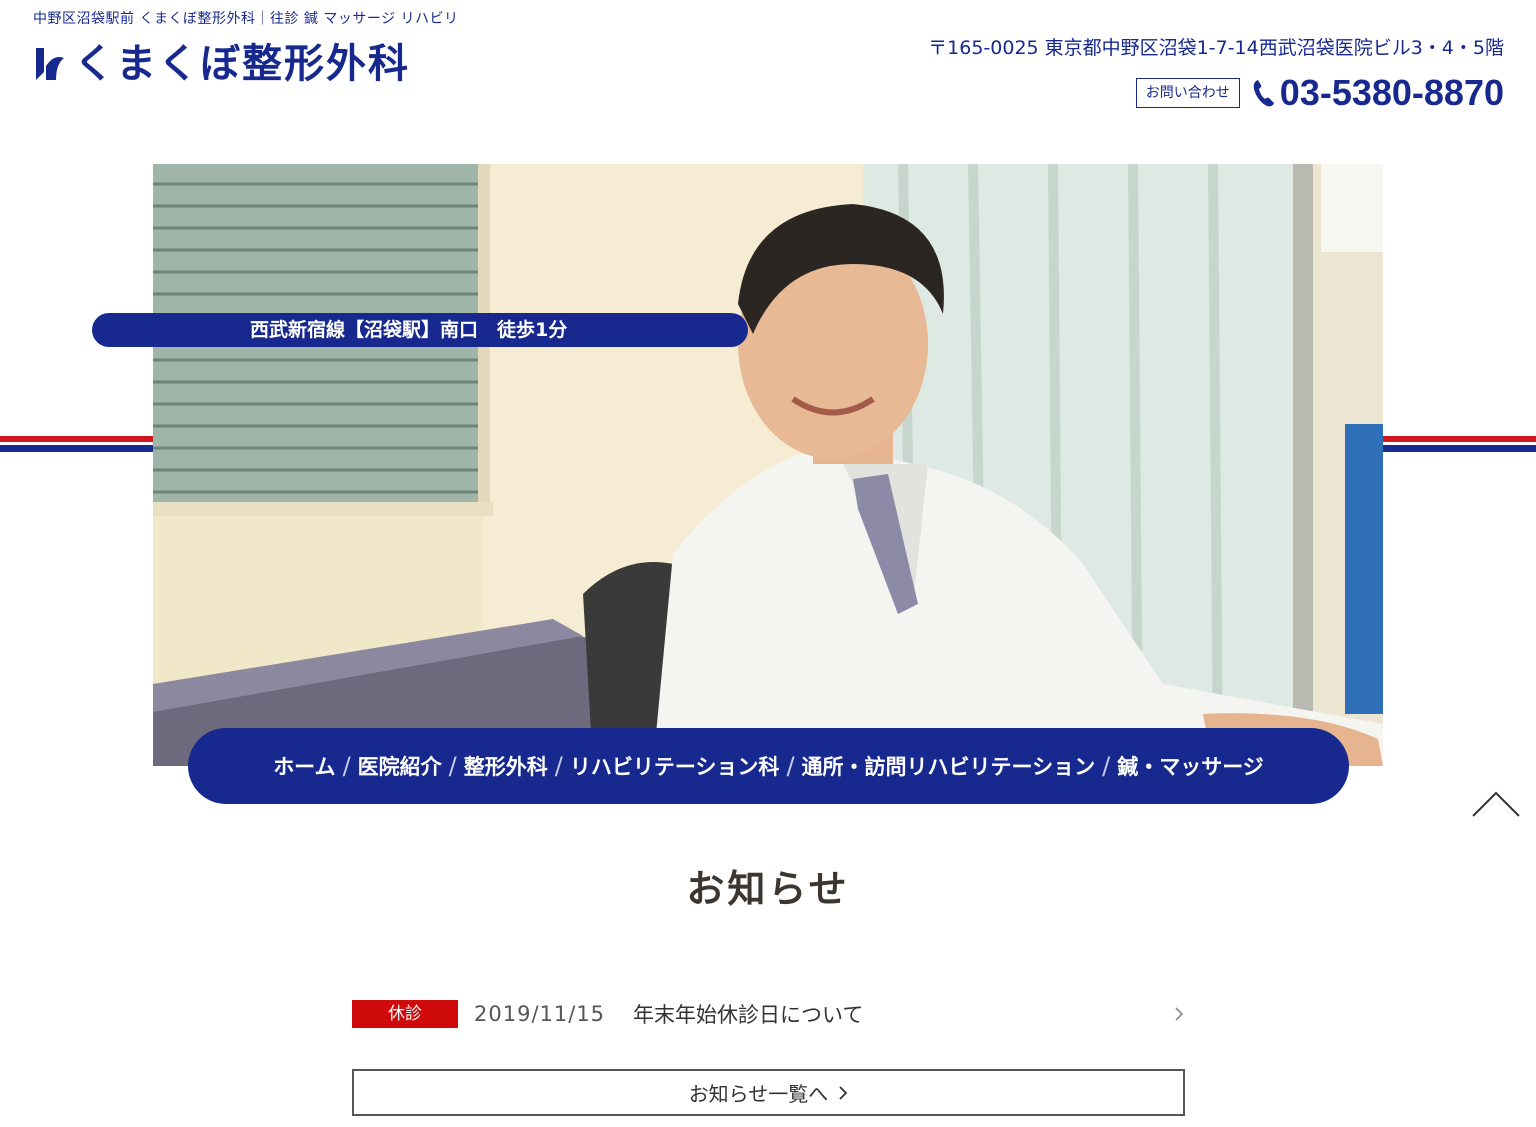  I want to click on site-tagline: 中野区沼袋駅前 くまくぼ整形外科｜往診 鍼 マッサージ リハビリ, so click(246, 19).